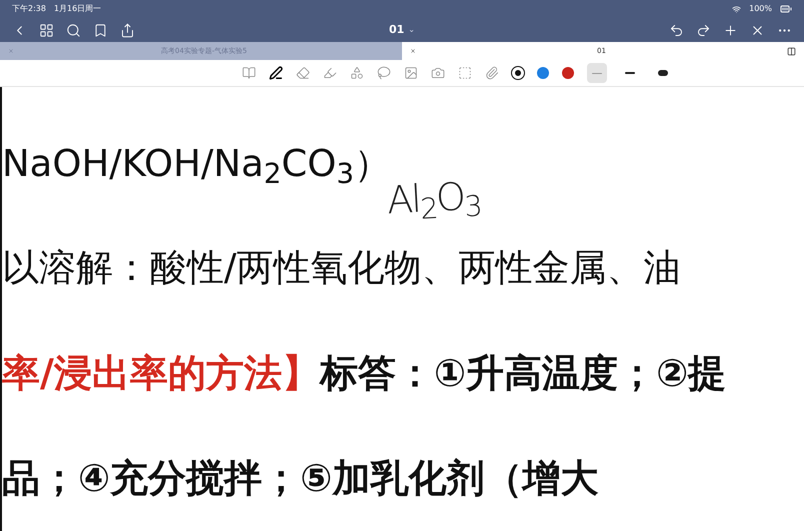 The width and height of the screenshot is (804, 531). I want to click on redo-icon, so click(703, 30).